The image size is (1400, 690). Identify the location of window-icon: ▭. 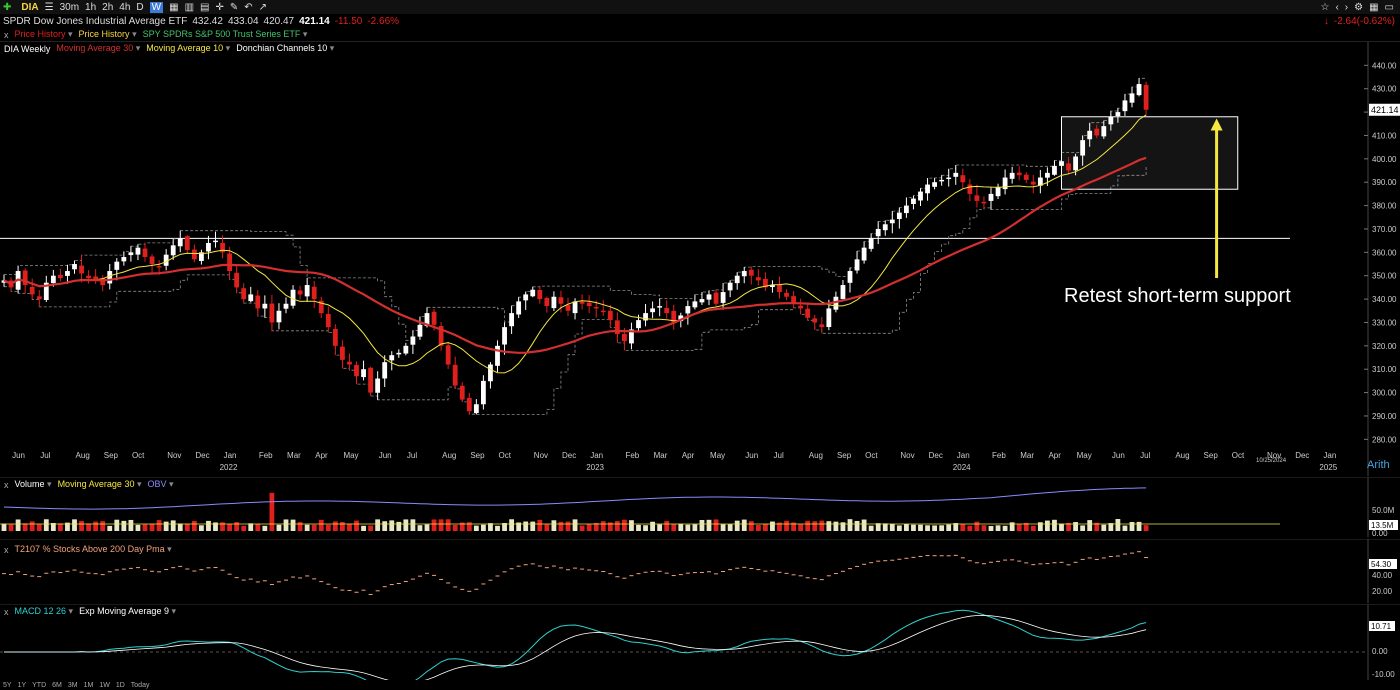
(1389, 7).